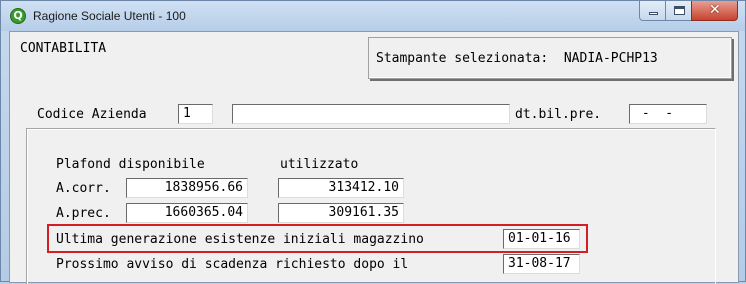 The image size is (746, 284). I want to click on company-code-field: 1, so click(195, 114).